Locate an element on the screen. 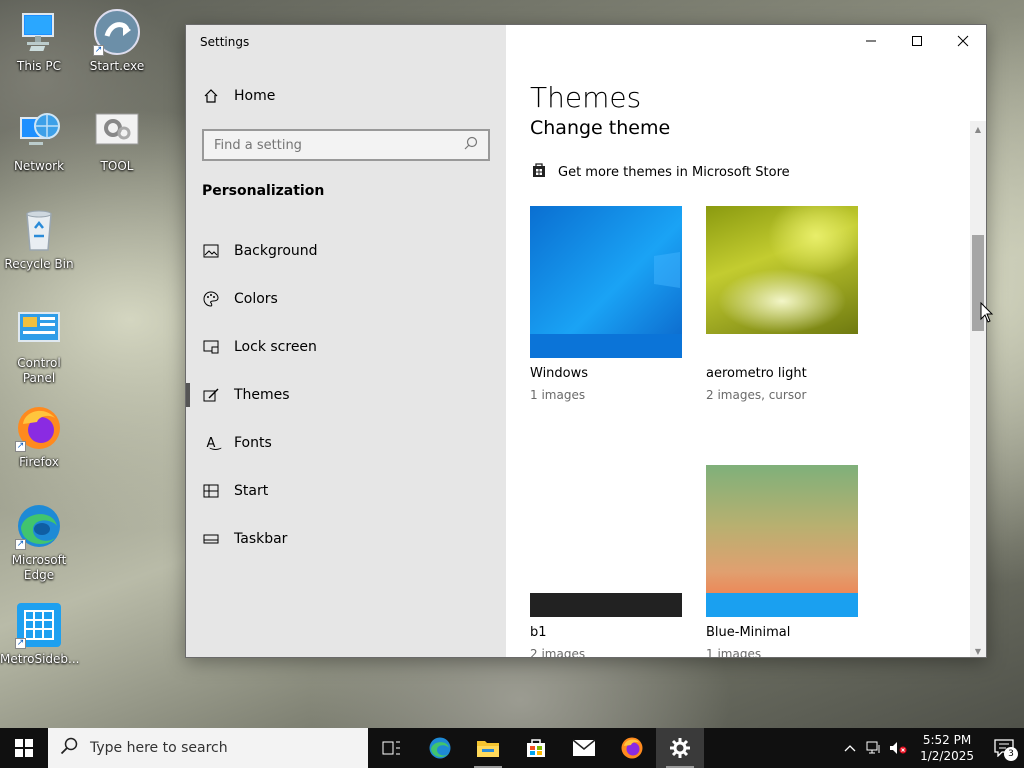  mouse-cursor-icon is located at coordinates (987, 314).